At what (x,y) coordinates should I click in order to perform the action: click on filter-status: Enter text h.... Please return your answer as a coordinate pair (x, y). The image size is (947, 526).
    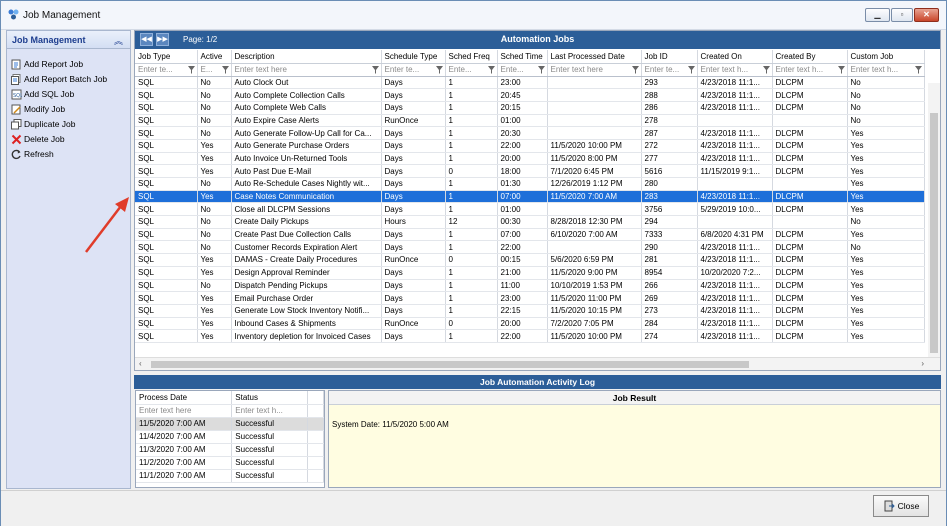
    Looking at the image, I should click on (270, 411).